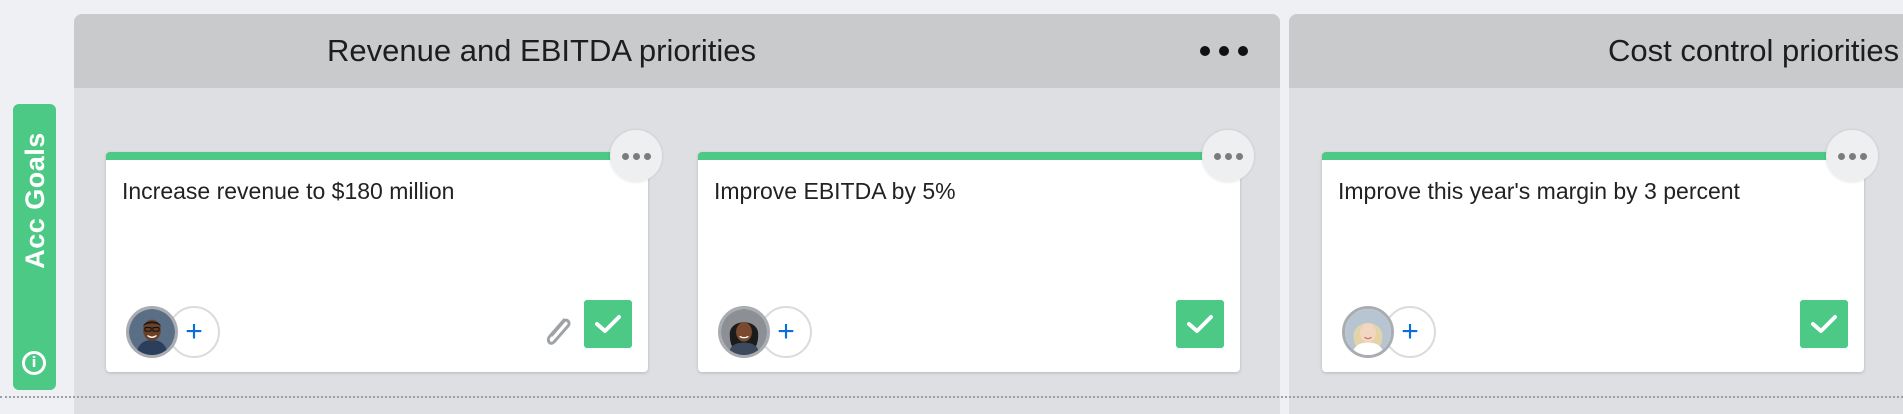 Image resolution: width=1903 pixels, height=414 pixels. What do you see at coordinates (1224, 51) in the screenshot?
I see `more-horizontal-icon` at bounding box center [1224, 51].